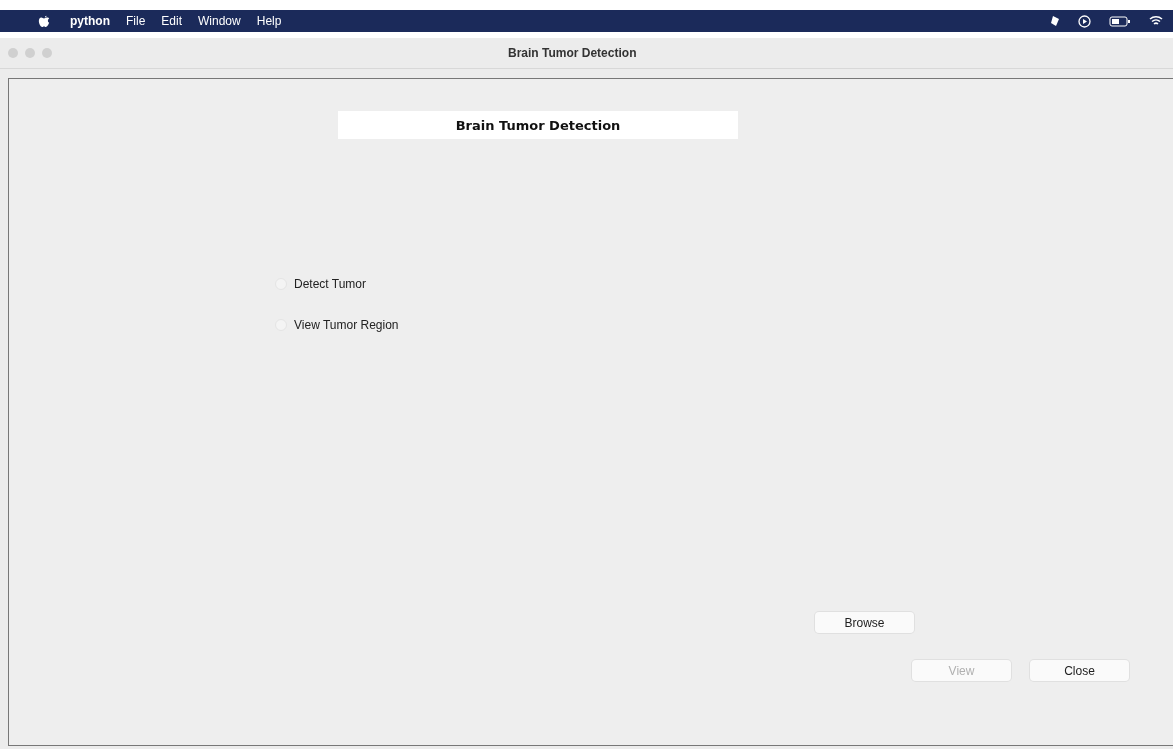 Image resolution: width=1173 pixels, height=749 pixels. What do you see at coordinates (1054, 21) in the screenshot?
I see `cursor-icon` at bounding box center [1054, 21].